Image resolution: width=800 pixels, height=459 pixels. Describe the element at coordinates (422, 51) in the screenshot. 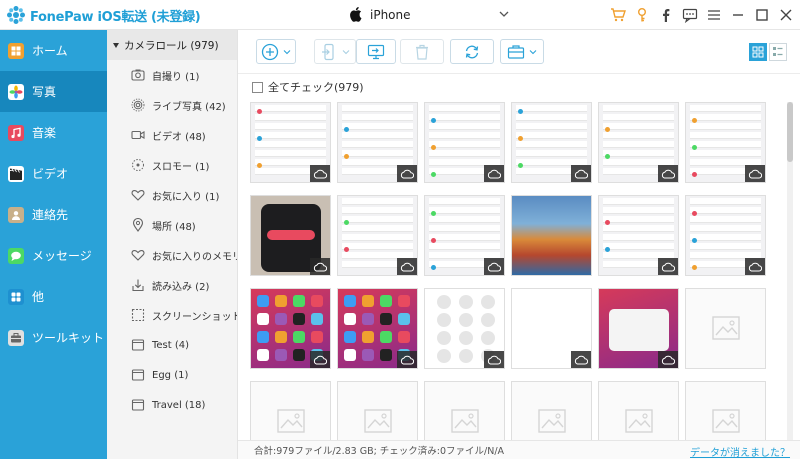

I see `delete-button` at that location.